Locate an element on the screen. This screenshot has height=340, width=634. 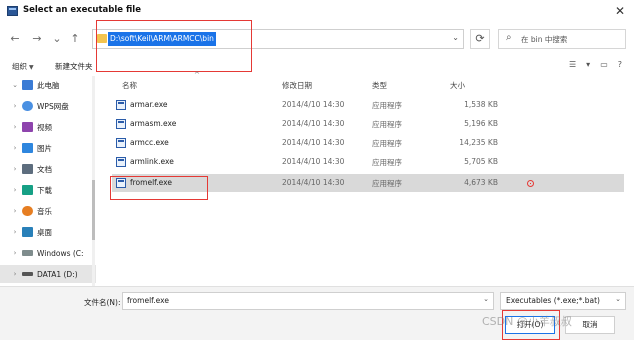
desktop-icon is located at coordinates (27, 232).